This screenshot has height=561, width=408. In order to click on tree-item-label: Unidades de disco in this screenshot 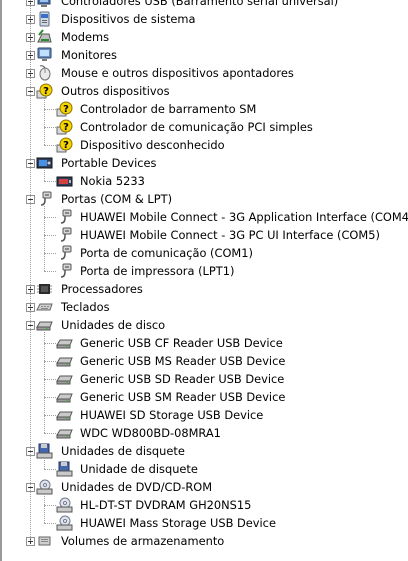, I will do `click(113, 325)`.